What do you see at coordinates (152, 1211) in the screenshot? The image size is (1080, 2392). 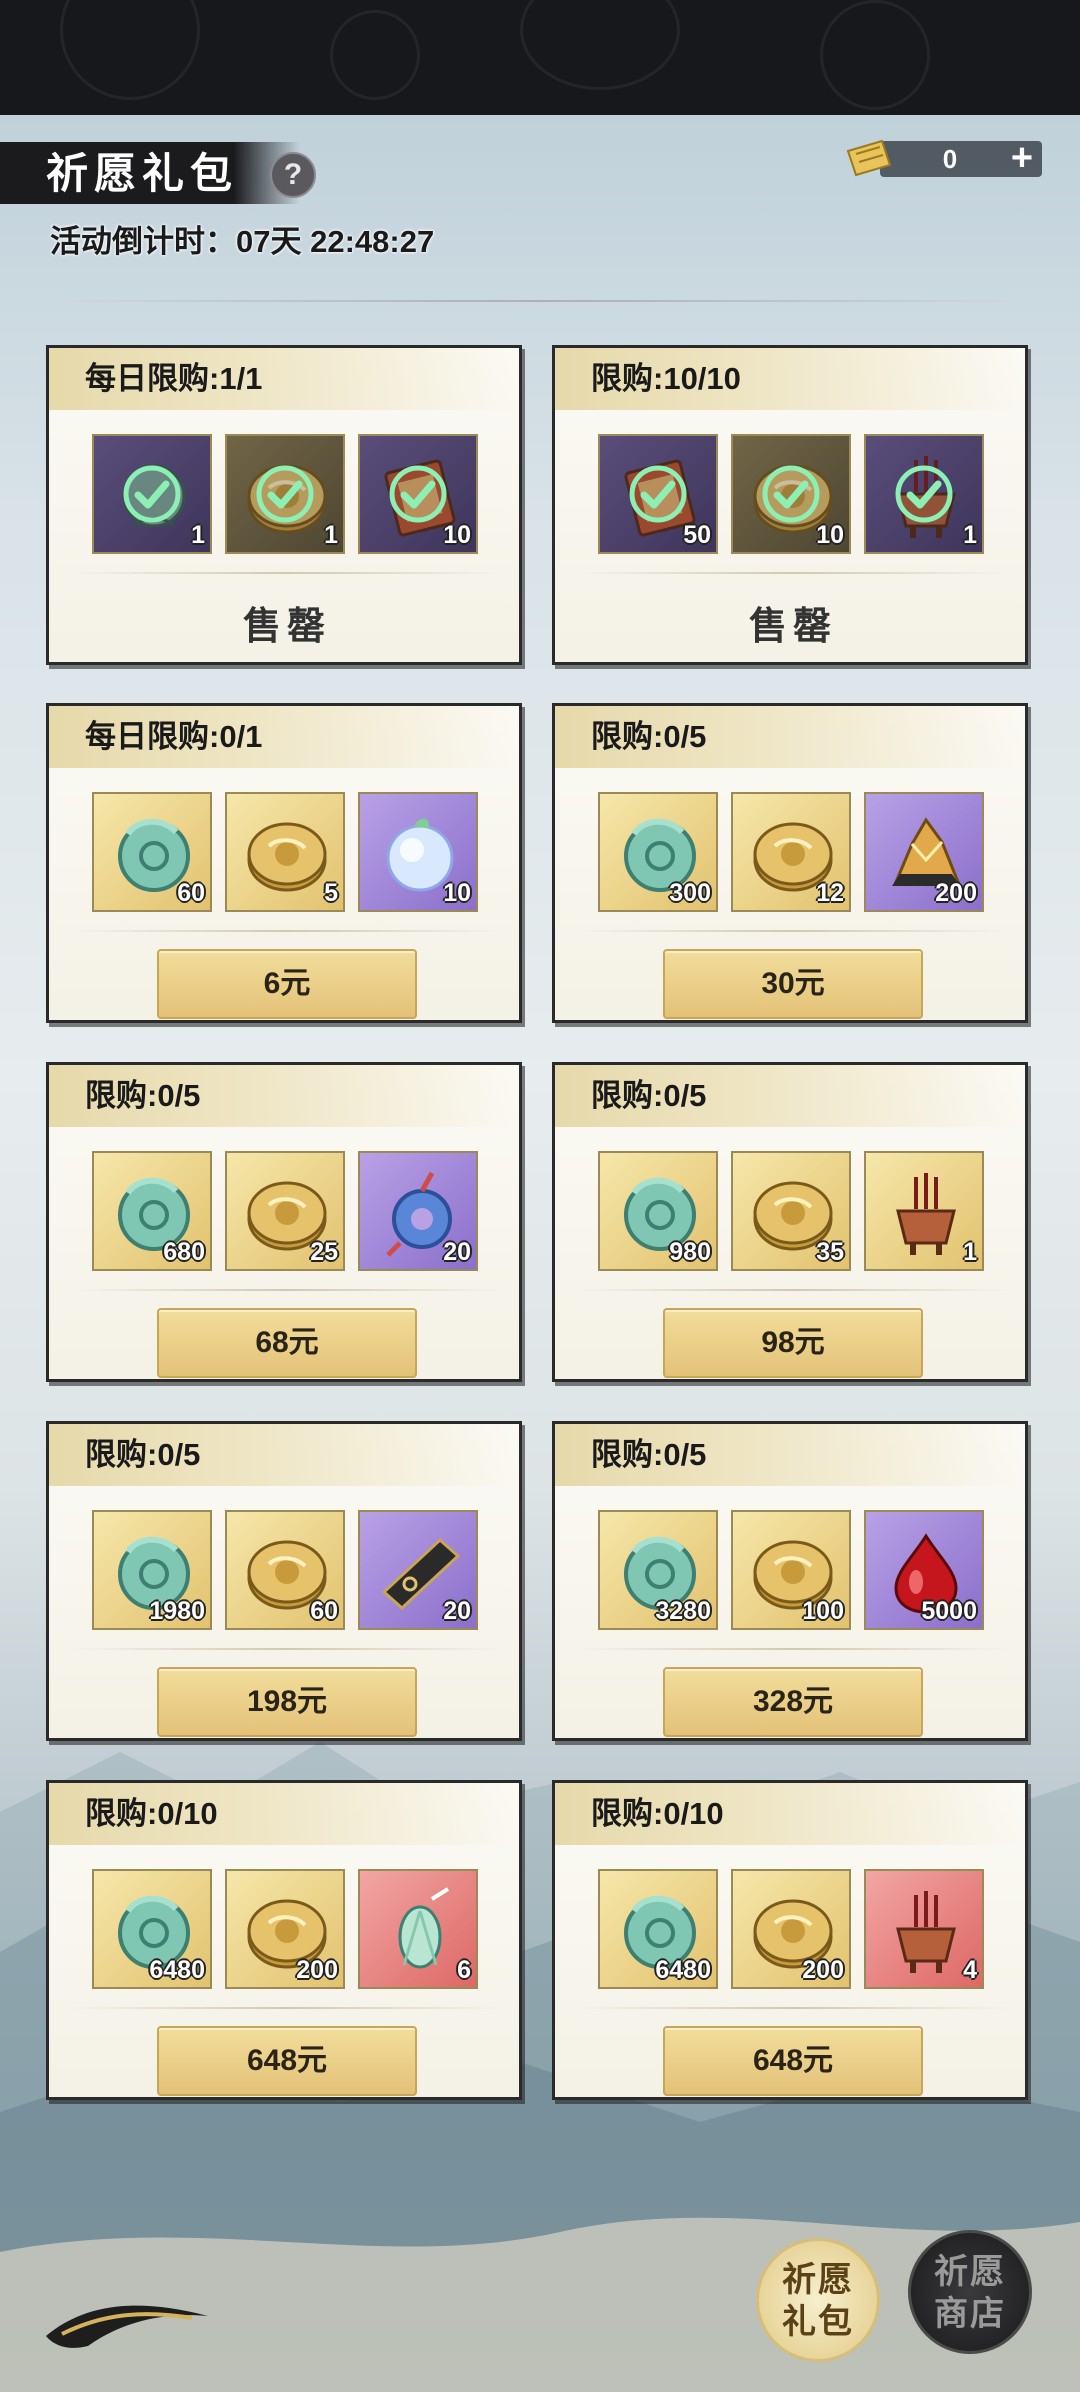 I see `reward-item: 680` at bounding box center [152, 1211].